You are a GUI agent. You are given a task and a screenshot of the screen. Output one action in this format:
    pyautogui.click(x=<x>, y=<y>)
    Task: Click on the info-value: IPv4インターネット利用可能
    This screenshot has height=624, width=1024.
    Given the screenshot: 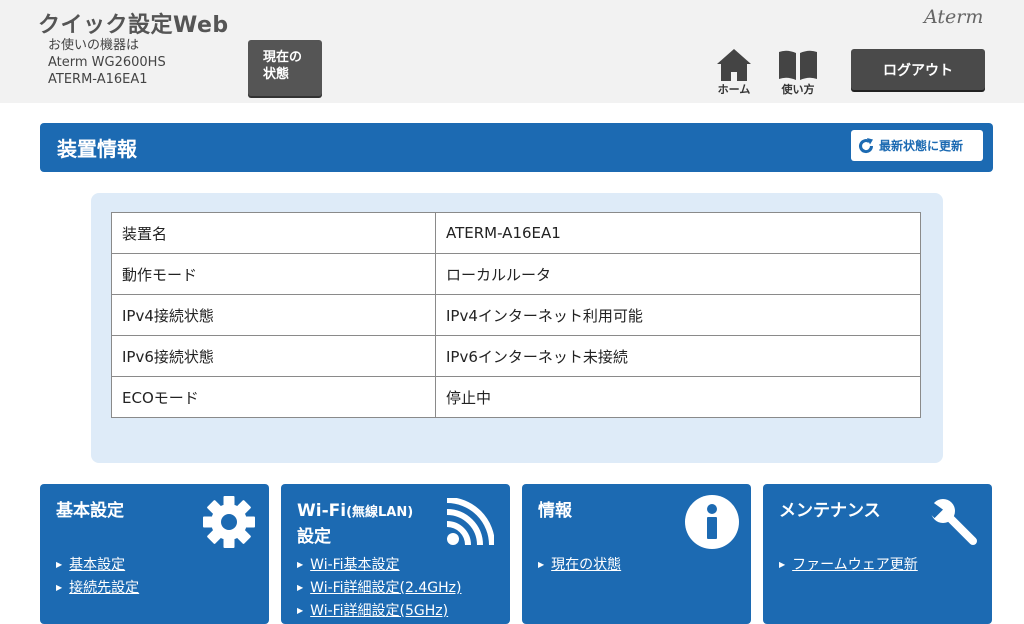 What is the action you would take?
    pyautogui.click(x=678, y=315)
    